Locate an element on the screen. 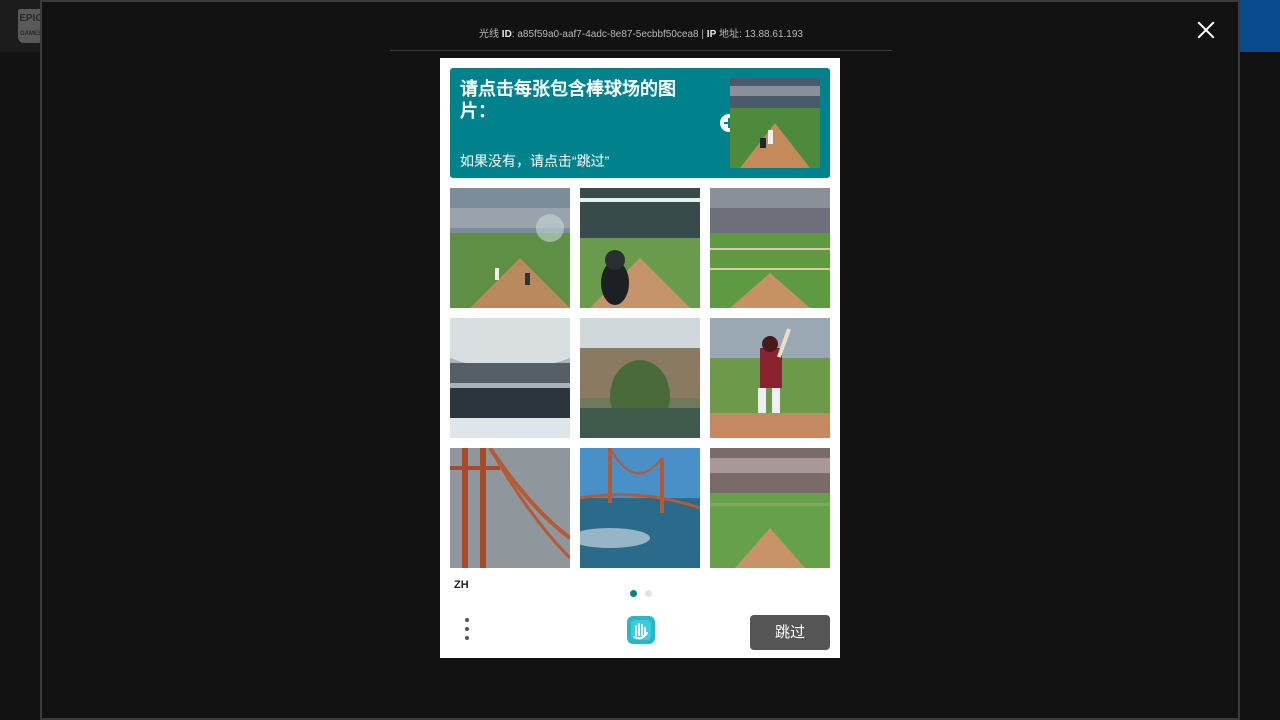 The image size is (1280, 720). ray-id-label: ID is located at coordinates (506, 34).